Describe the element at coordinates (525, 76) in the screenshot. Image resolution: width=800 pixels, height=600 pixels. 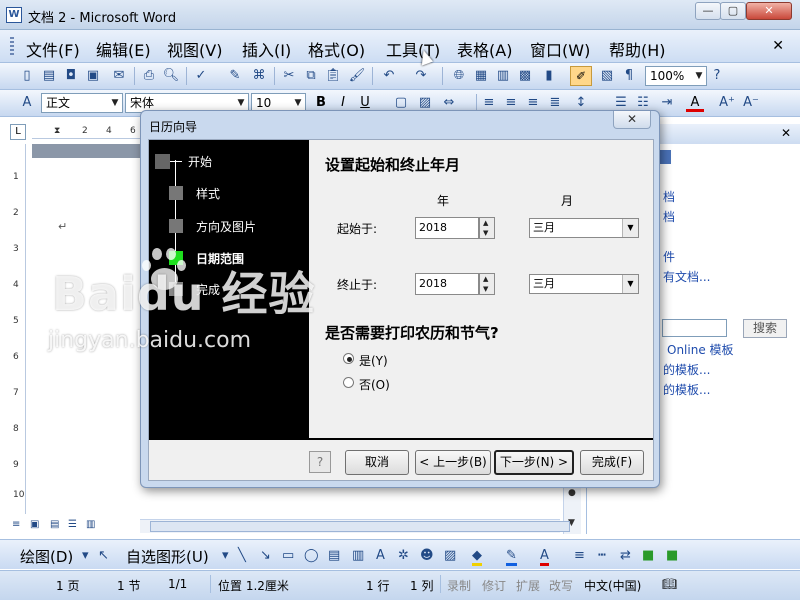
I see `insert-excel-icon: ▩` at that location.